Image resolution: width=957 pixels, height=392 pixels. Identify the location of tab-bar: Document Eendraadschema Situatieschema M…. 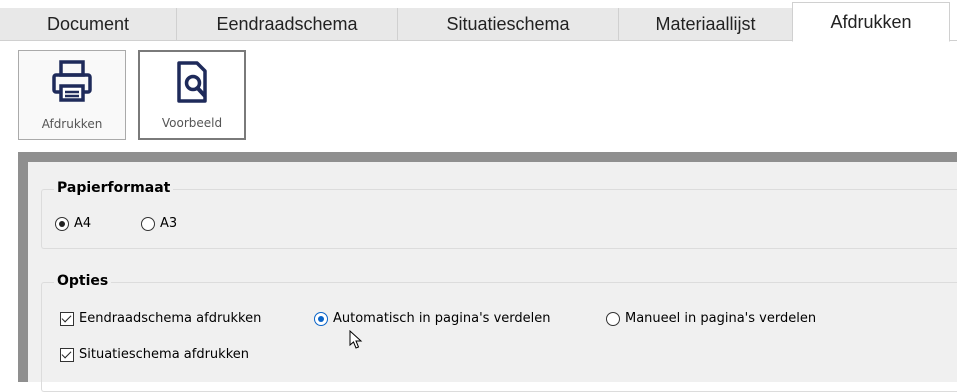
(478, 21).